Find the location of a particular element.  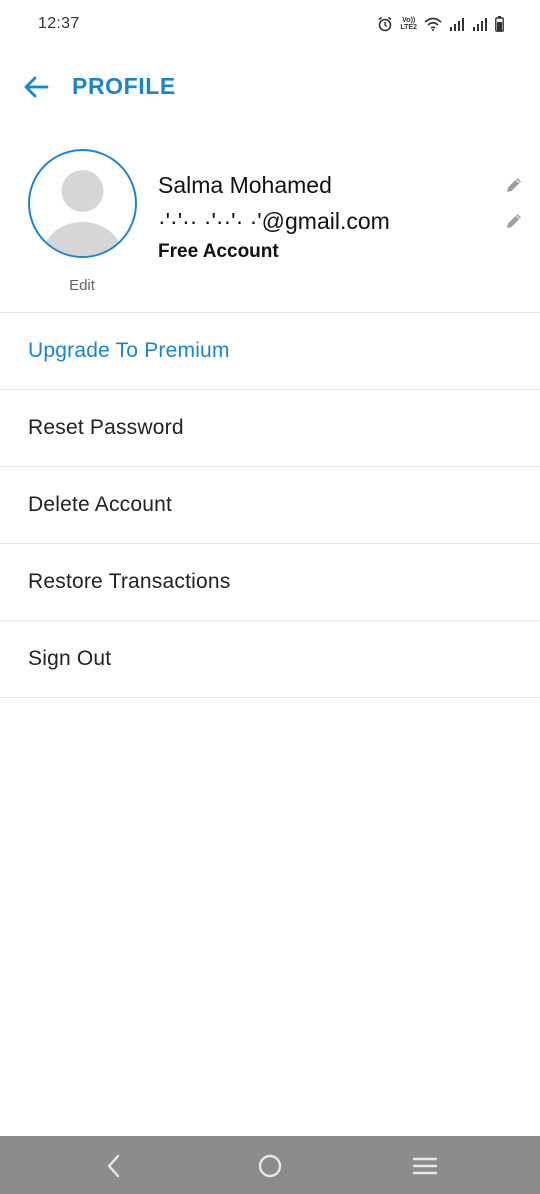

profile-email: ·'·'·· ·'··'· ·'@gmail.com is located at coordinates (274, 221).